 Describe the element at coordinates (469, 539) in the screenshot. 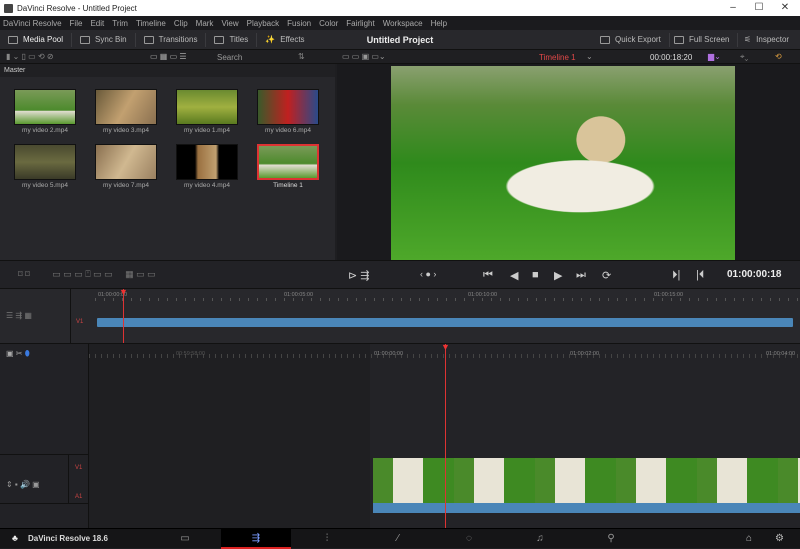

I see `page-color: ◌` at that location.